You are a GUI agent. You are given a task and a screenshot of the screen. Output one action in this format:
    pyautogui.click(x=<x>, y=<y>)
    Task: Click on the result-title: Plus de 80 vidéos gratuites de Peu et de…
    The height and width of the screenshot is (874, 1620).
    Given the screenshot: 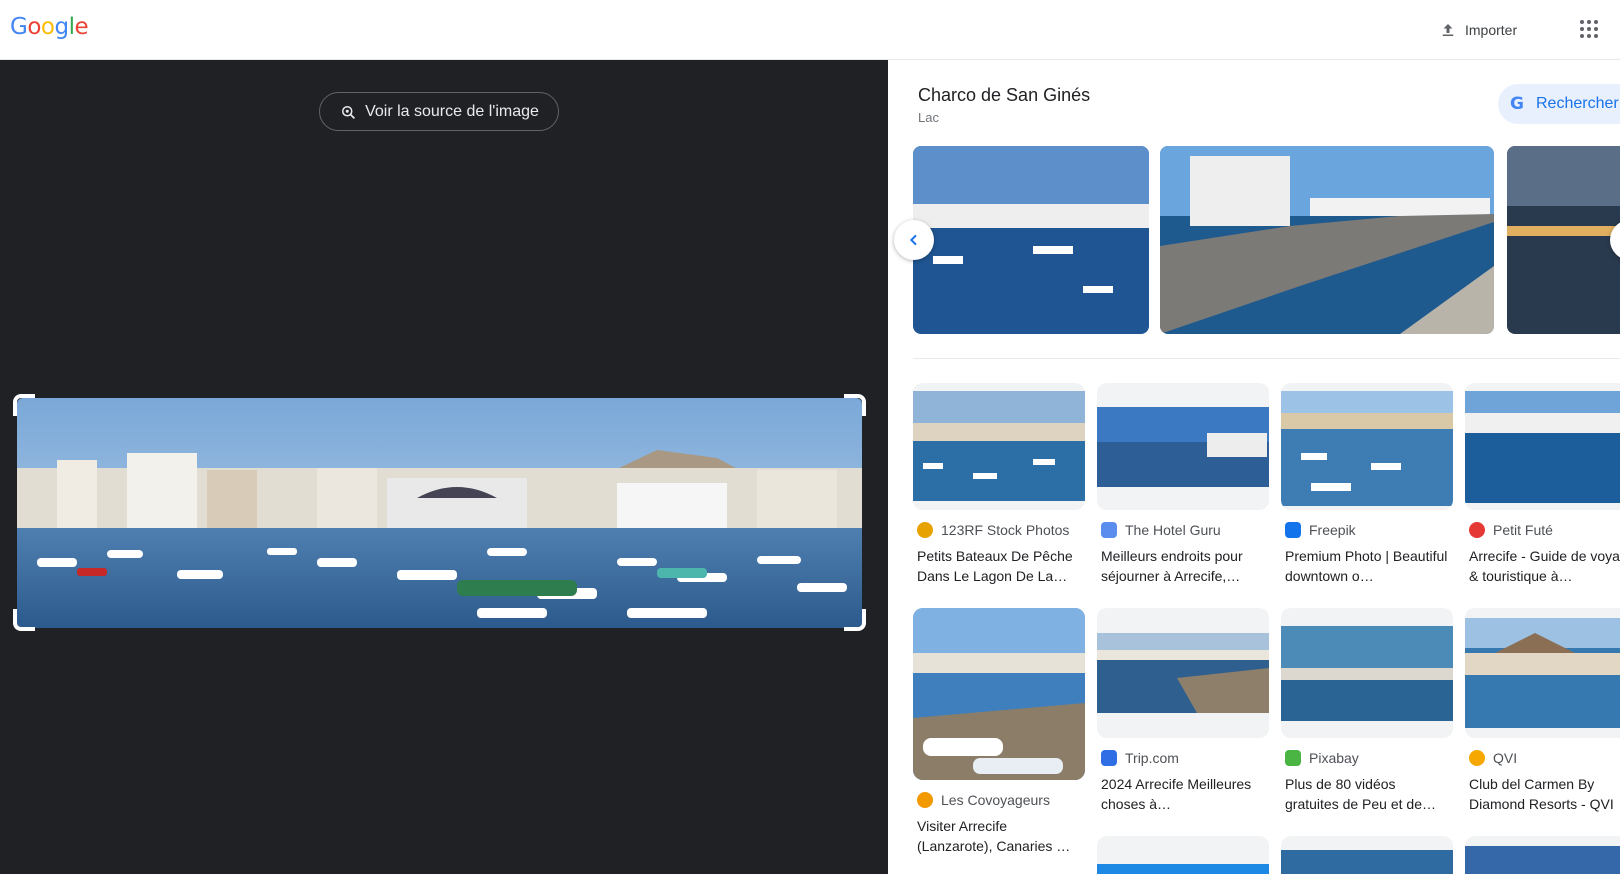 What is the action you would take?
    pyautogui.click(x=1367, y=794)
    